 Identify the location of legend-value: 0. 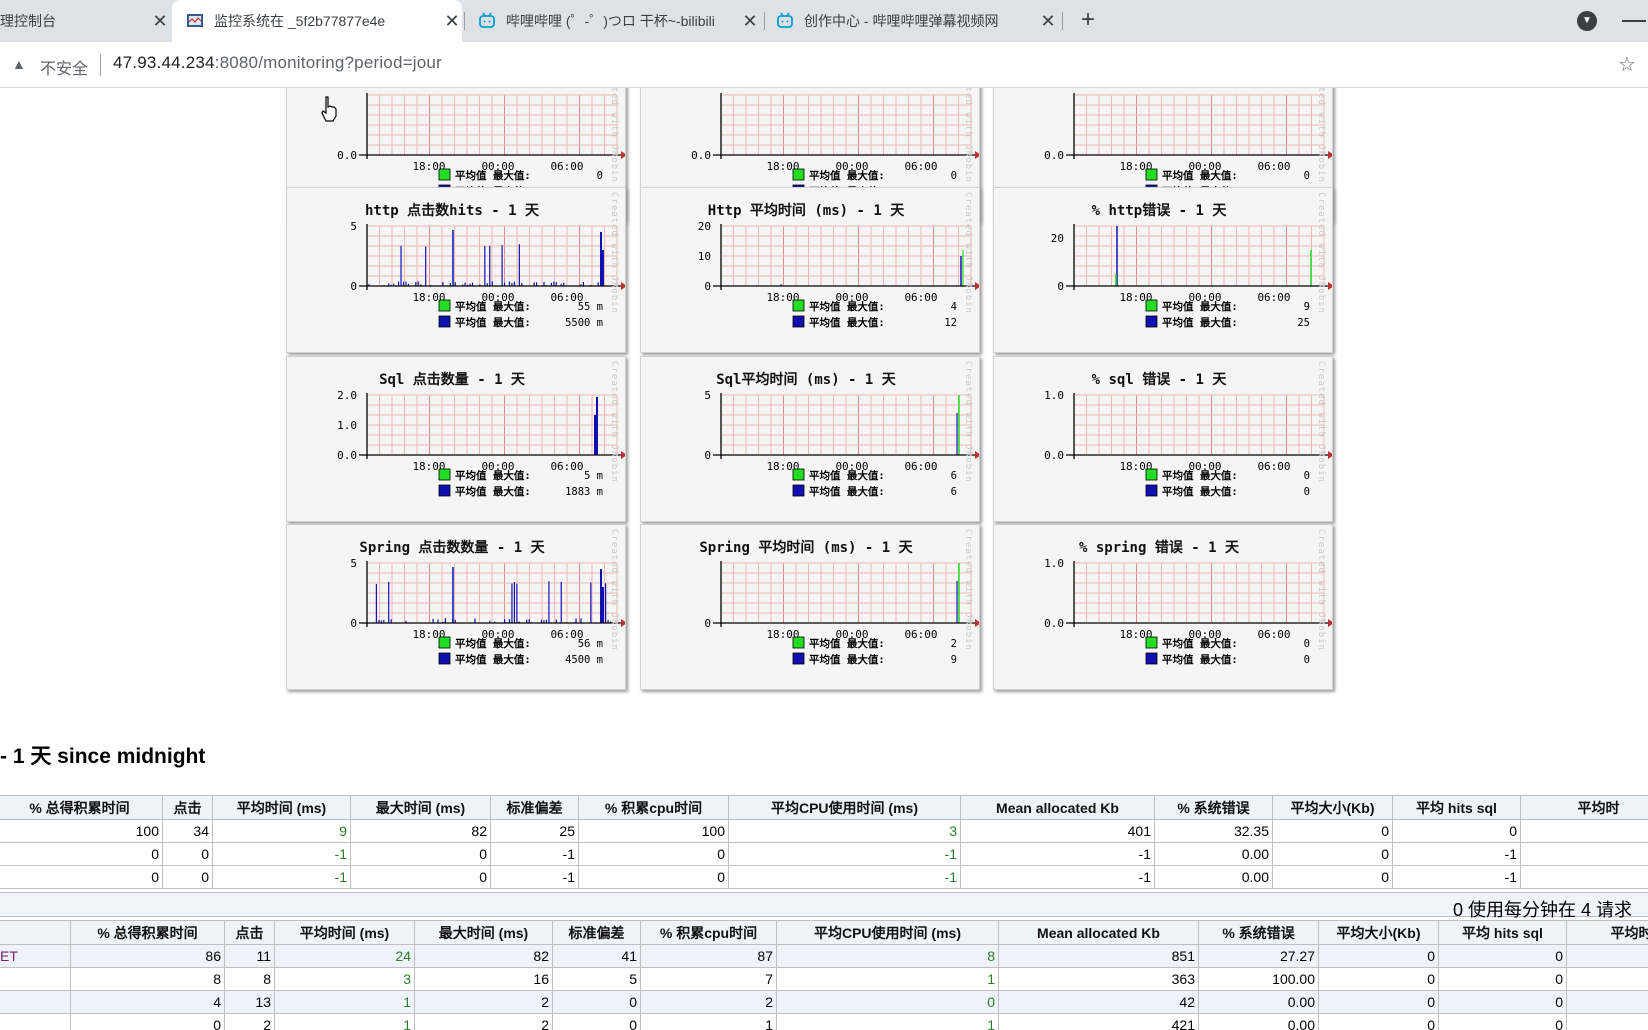
(1307, 176).